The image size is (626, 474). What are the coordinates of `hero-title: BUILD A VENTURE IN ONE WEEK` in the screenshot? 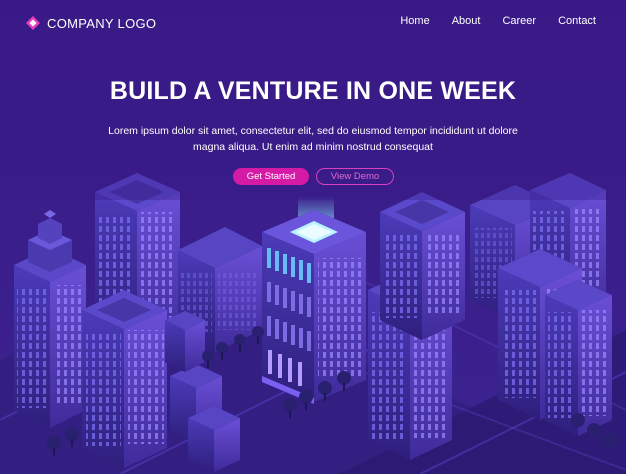 It's located at (313, 91).